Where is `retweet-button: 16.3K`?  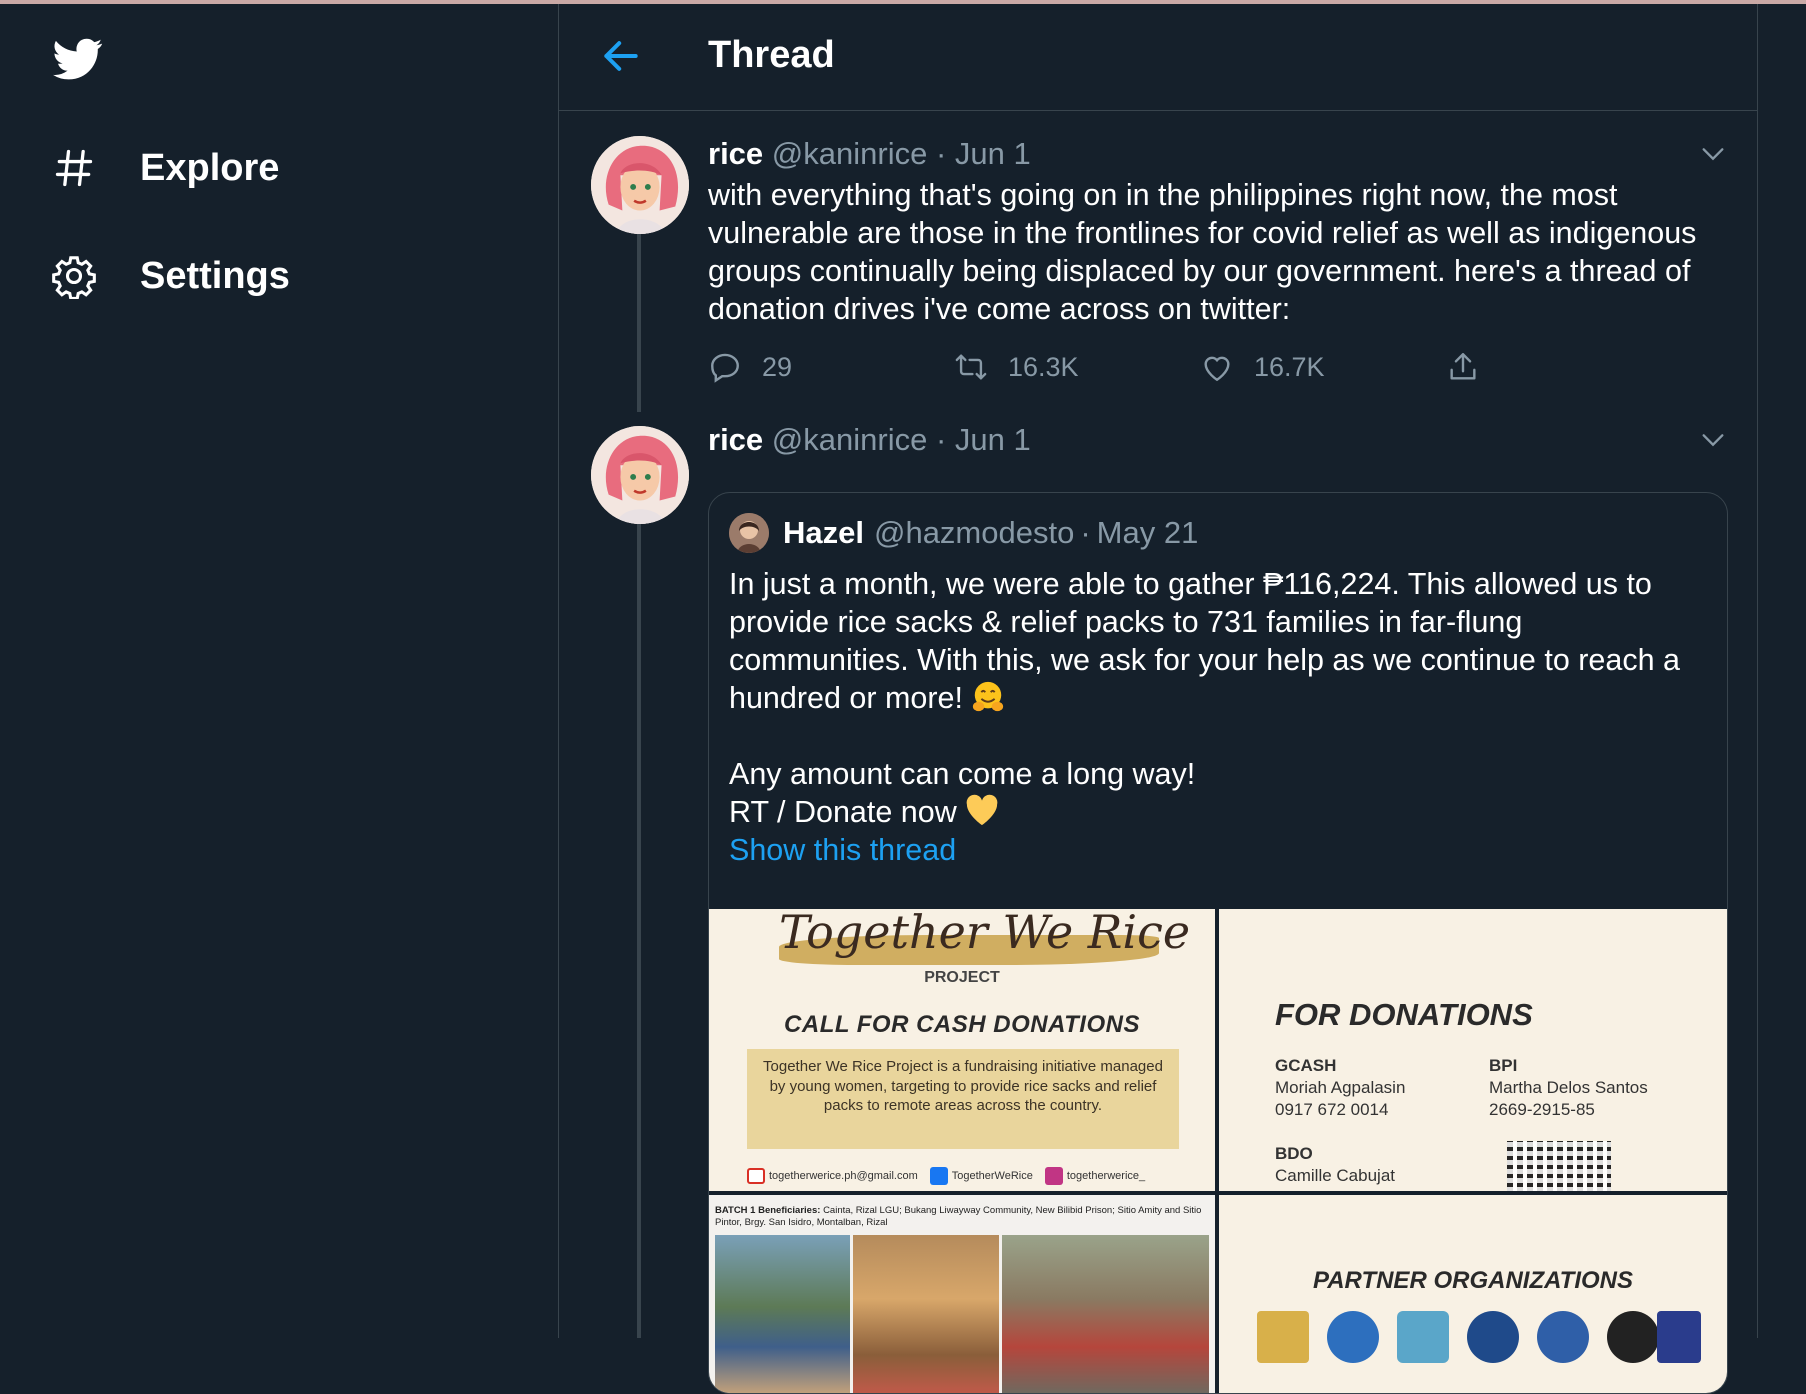
retweet-button: 16.3K is located at coordinates (1016, 367).